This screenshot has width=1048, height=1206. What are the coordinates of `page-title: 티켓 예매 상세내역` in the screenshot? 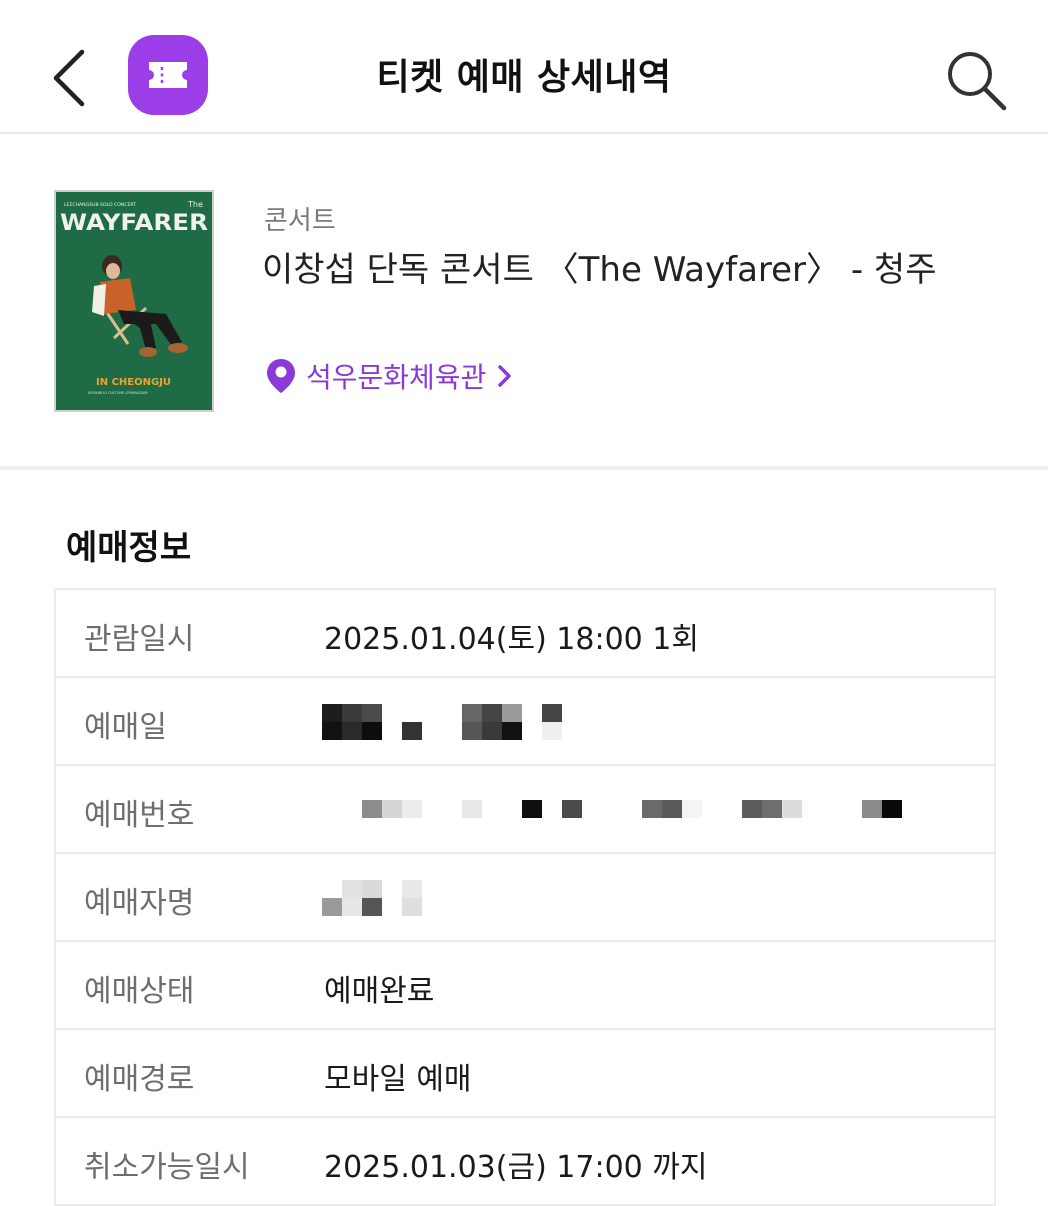 It's located at (524, 77).